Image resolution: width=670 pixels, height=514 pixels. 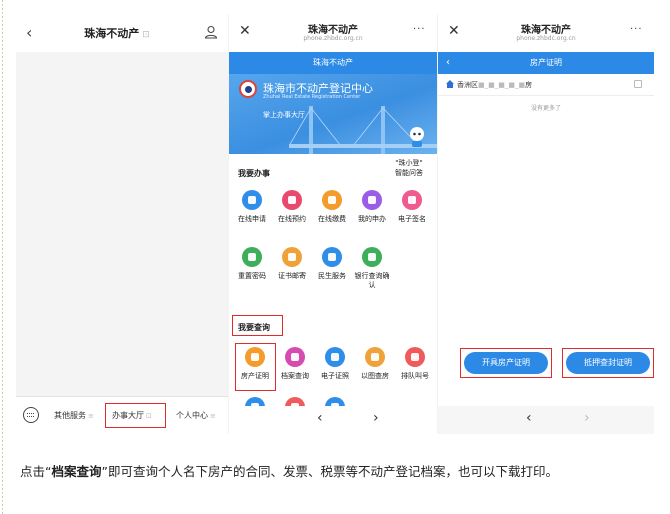 What do you see at coordinates (2, 257) in the screenshot?
I see `page-margin-rule` at bounding box center [2, 257].